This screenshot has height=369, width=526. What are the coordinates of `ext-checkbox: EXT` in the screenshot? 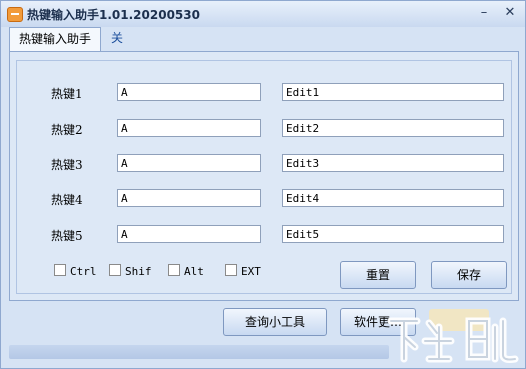 It's located at (243, 271).